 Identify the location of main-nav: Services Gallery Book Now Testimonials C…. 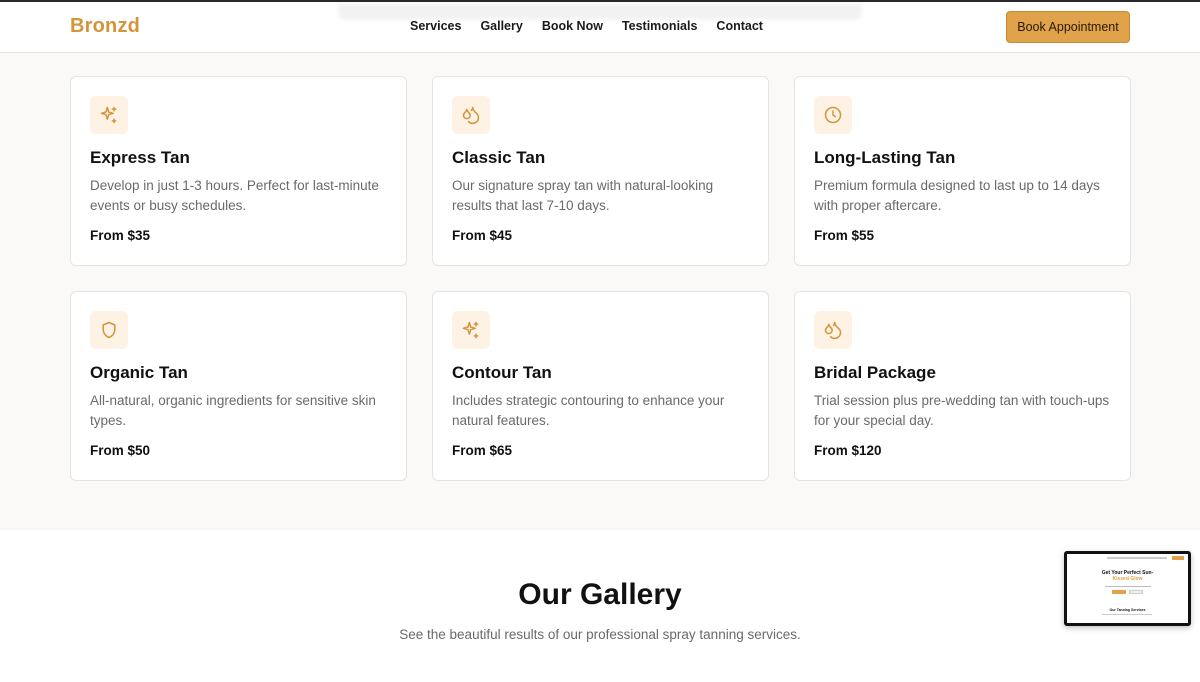
(596, 26).